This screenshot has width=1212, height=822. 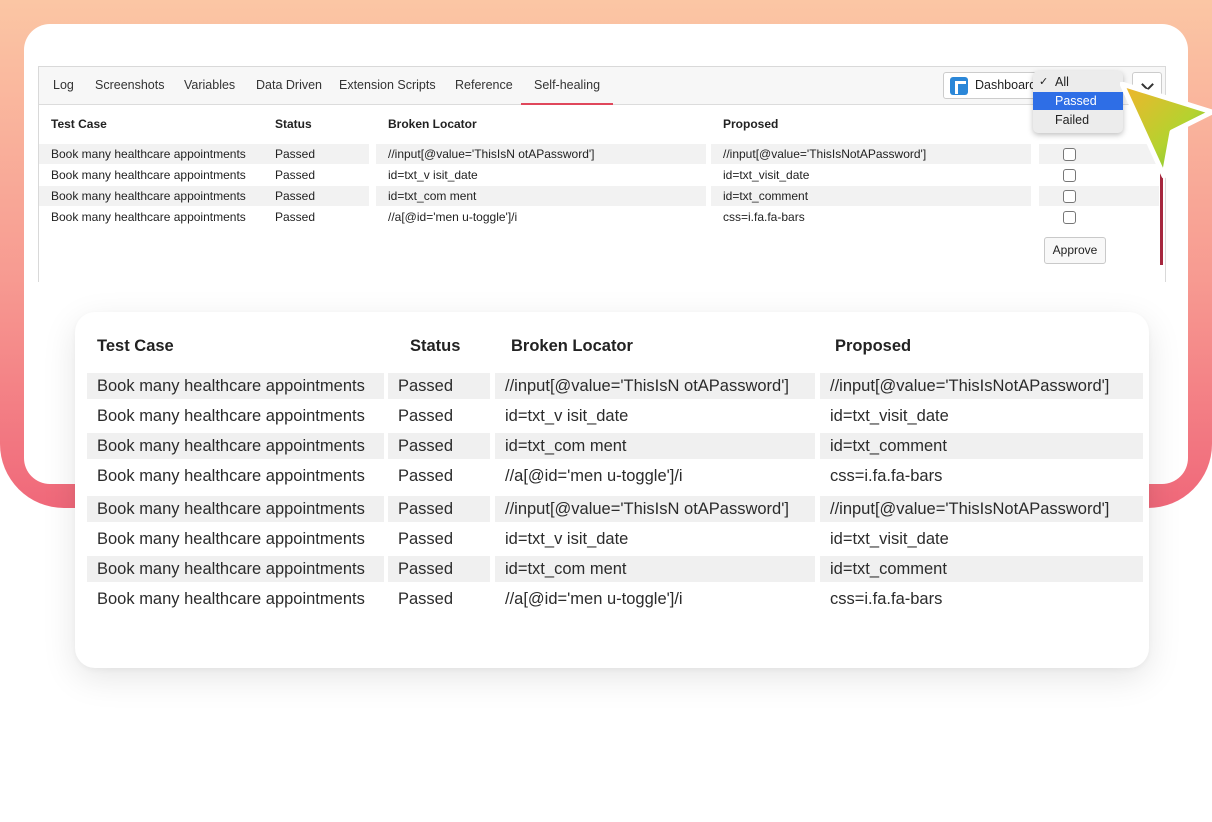 What do you see at coordinates (1075, 250) in the screenshot?
I see `approve-button: Approve` at bounding box center [1075, 250].